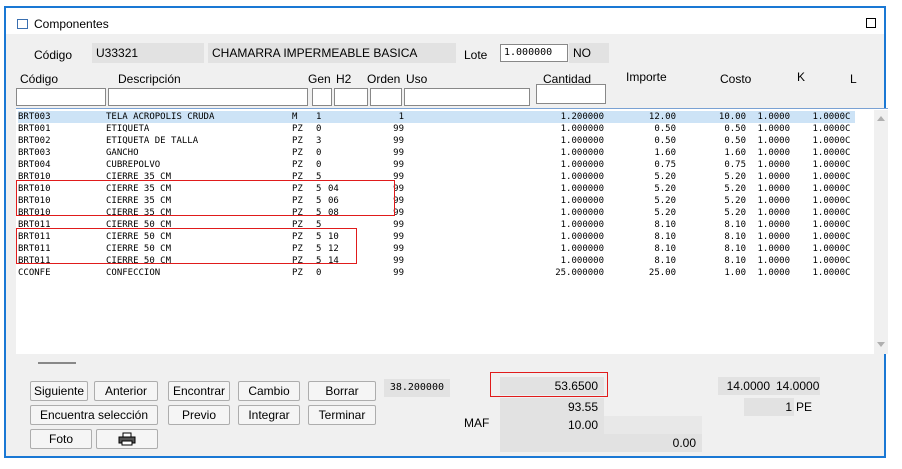 The height and width of the screenshot is (469, 902). I want to click on filter-cantidad, so click(571, 94).